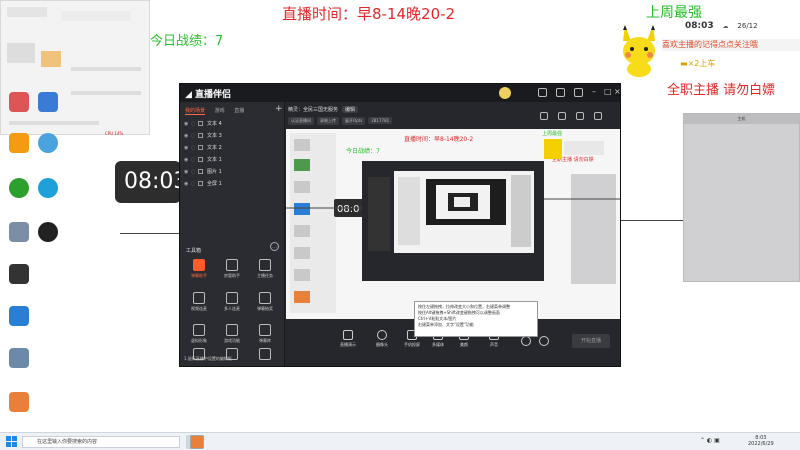  I want to click on library-icon, so click(265, 330).